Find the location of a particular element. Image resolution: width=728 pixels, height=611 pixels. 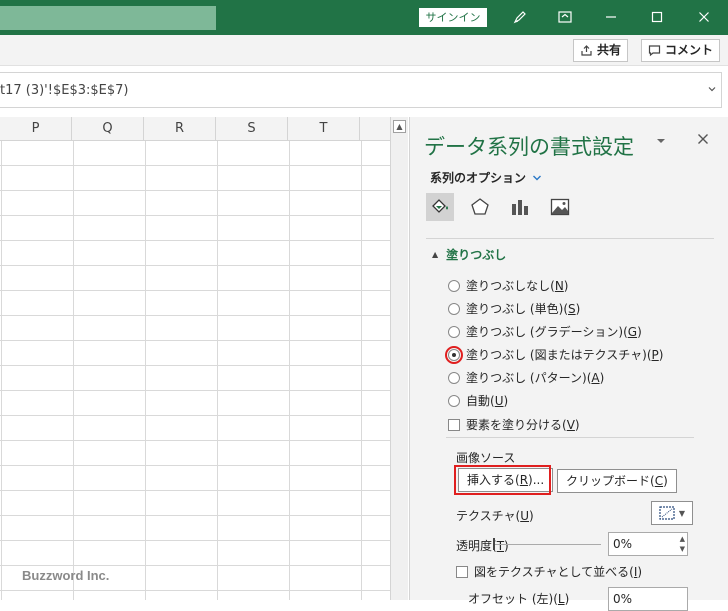

radio-automatic: 自動(U) is located at coordinates (478, 400).